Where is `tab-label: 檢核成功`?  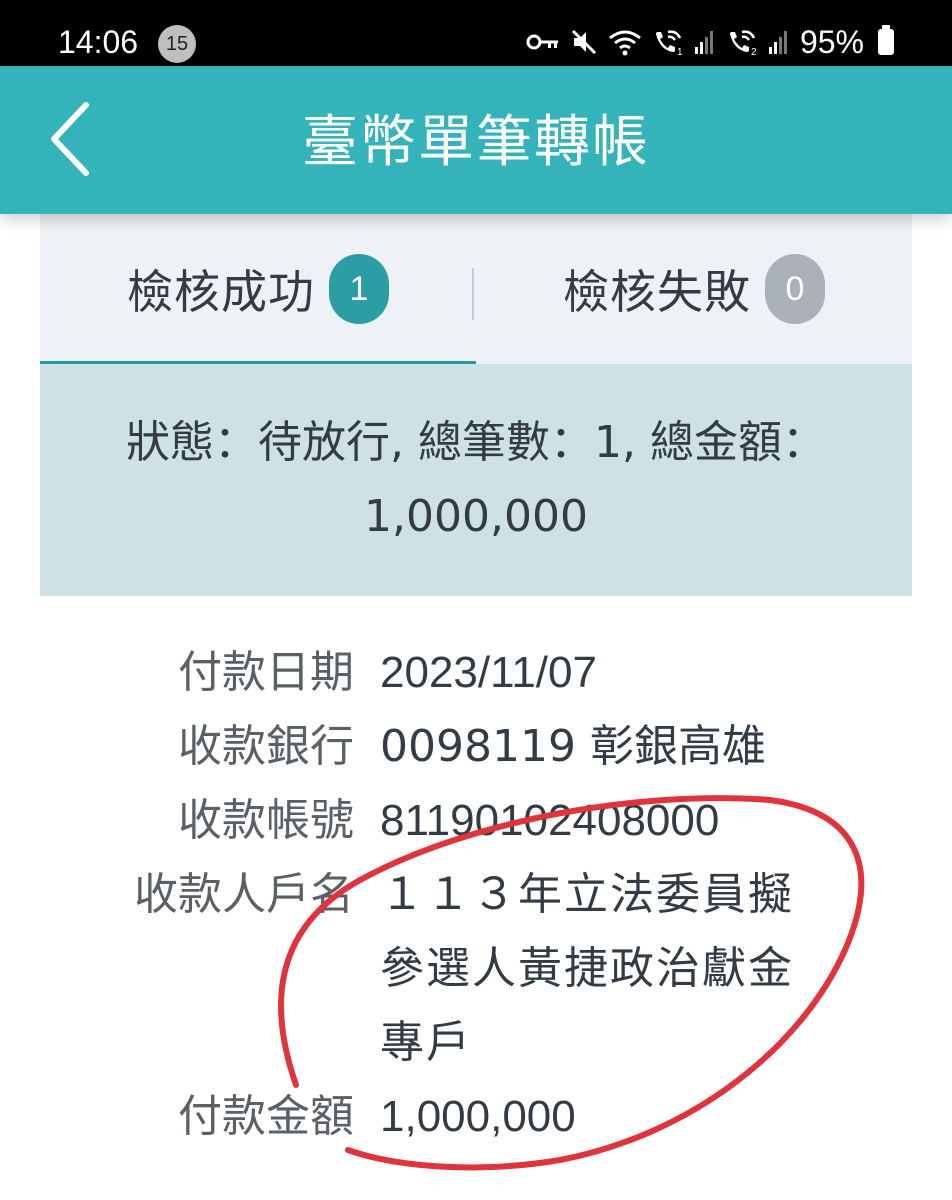
tab-label: 檢核成功 is located at coordinates (221, 292).